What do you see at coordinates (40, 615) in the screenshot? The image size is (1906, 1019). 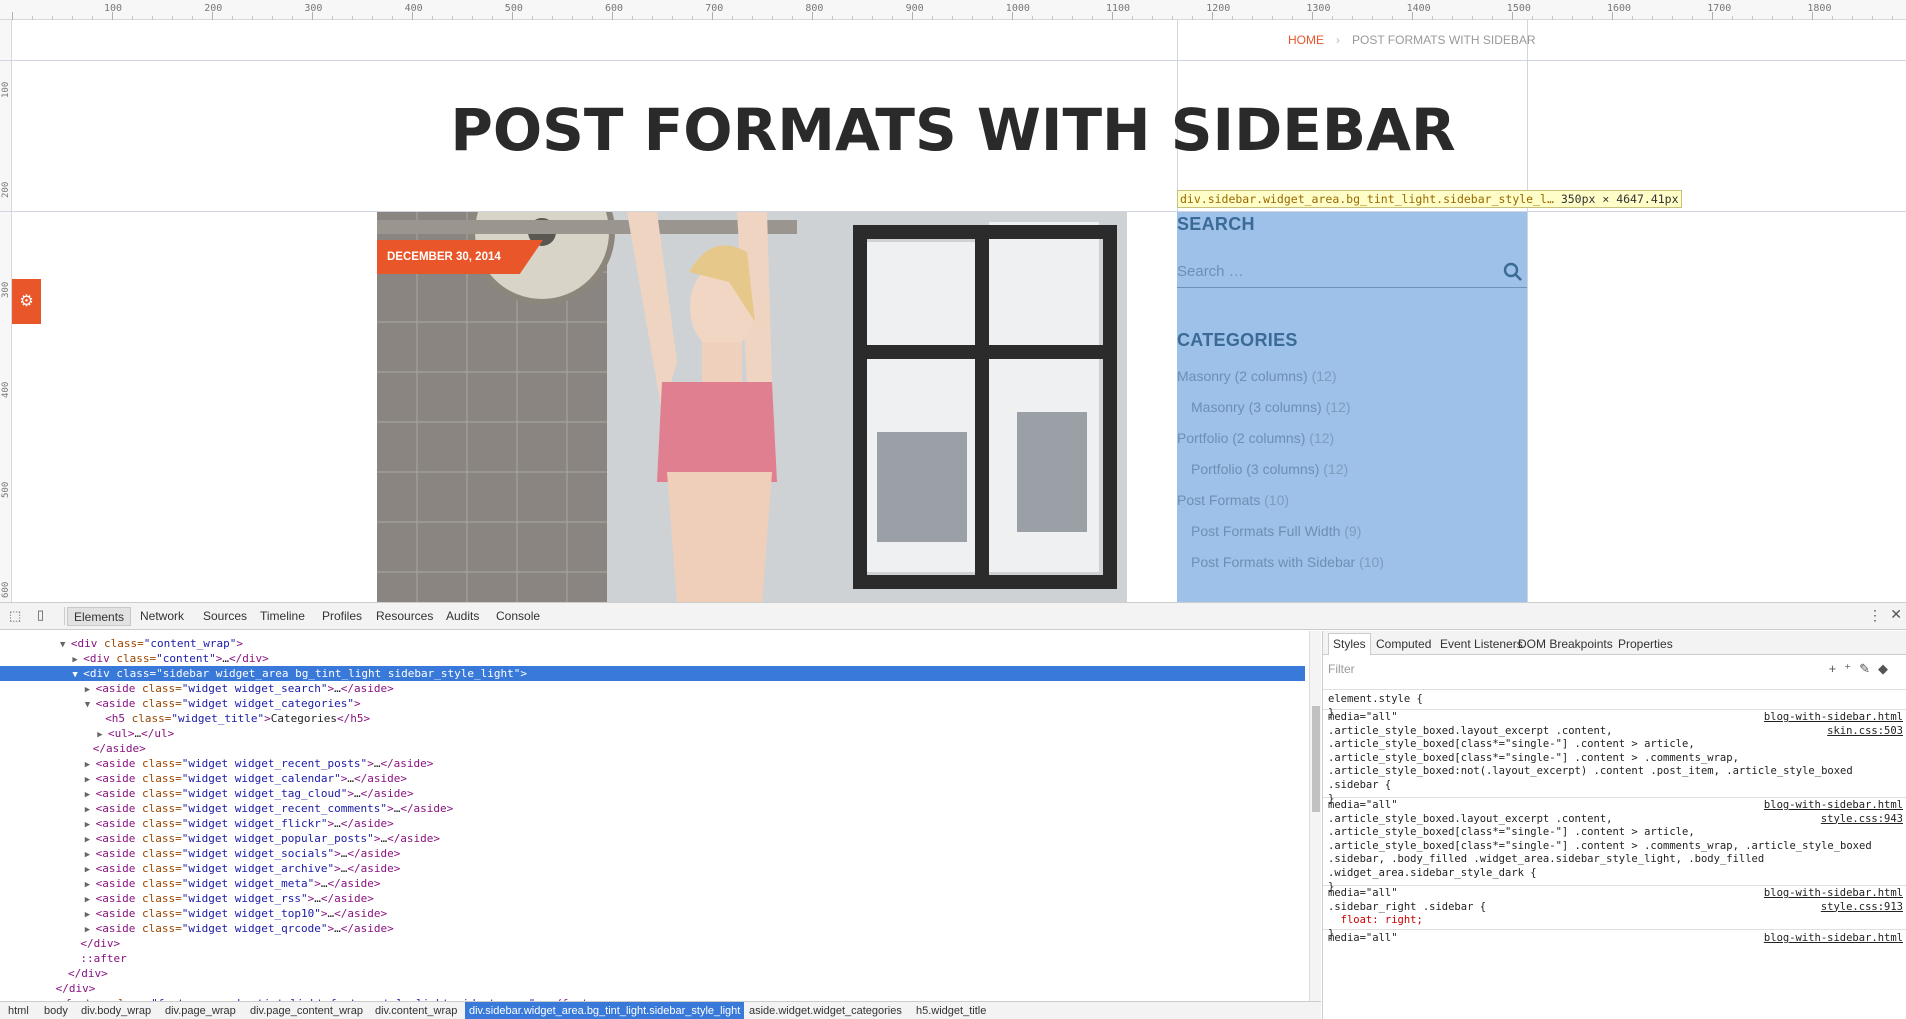 I see `device-mode-icon: ▯` at bounding box center [40, 615].